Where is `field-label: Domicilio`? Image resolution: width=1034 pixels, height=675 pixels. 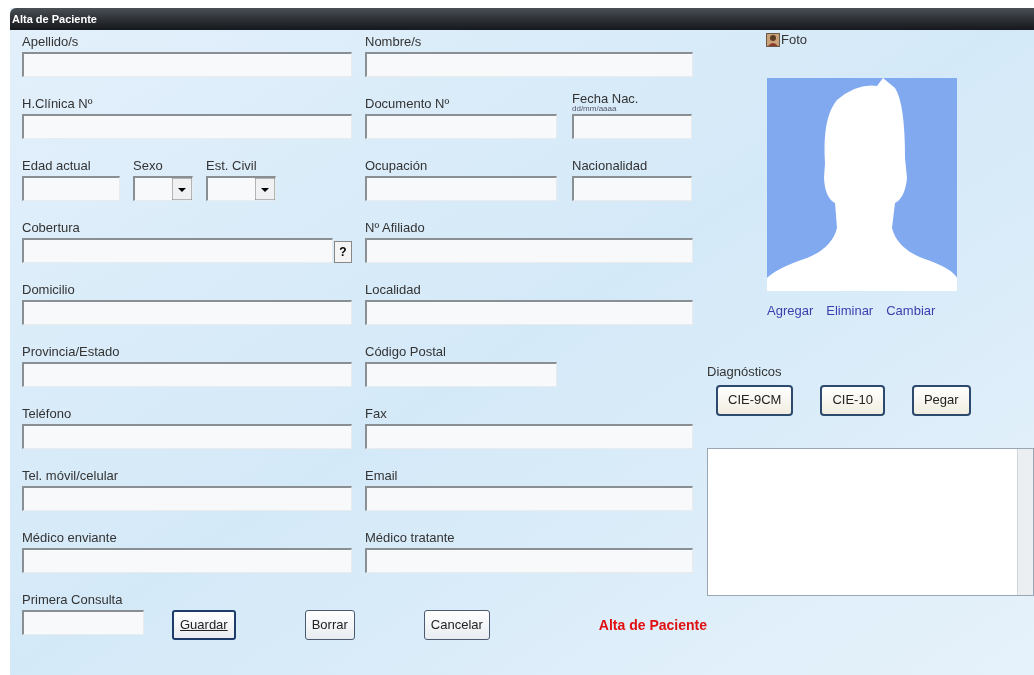
field-label: Domicilio is located at coordinates (49, 289).